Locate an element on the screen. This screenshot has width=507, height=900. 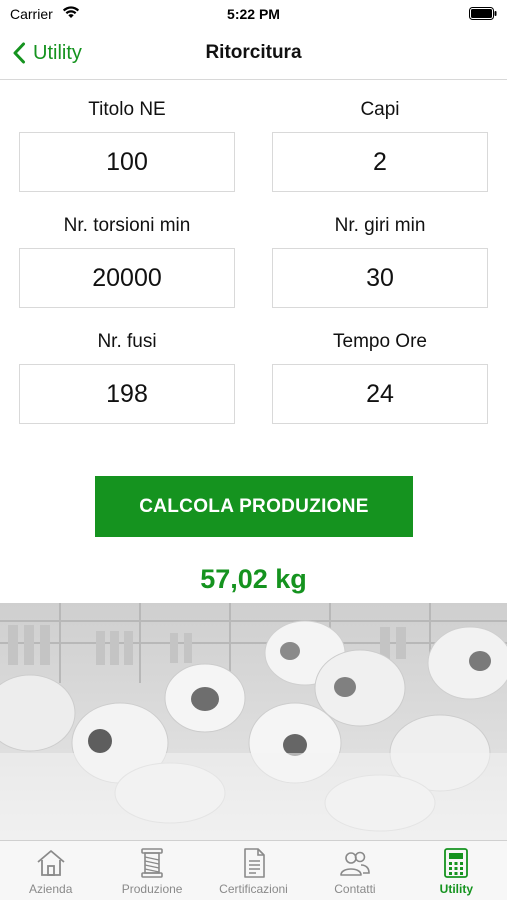
tab-certificazioni: Certificazioni is located at coordinates (253, 870).